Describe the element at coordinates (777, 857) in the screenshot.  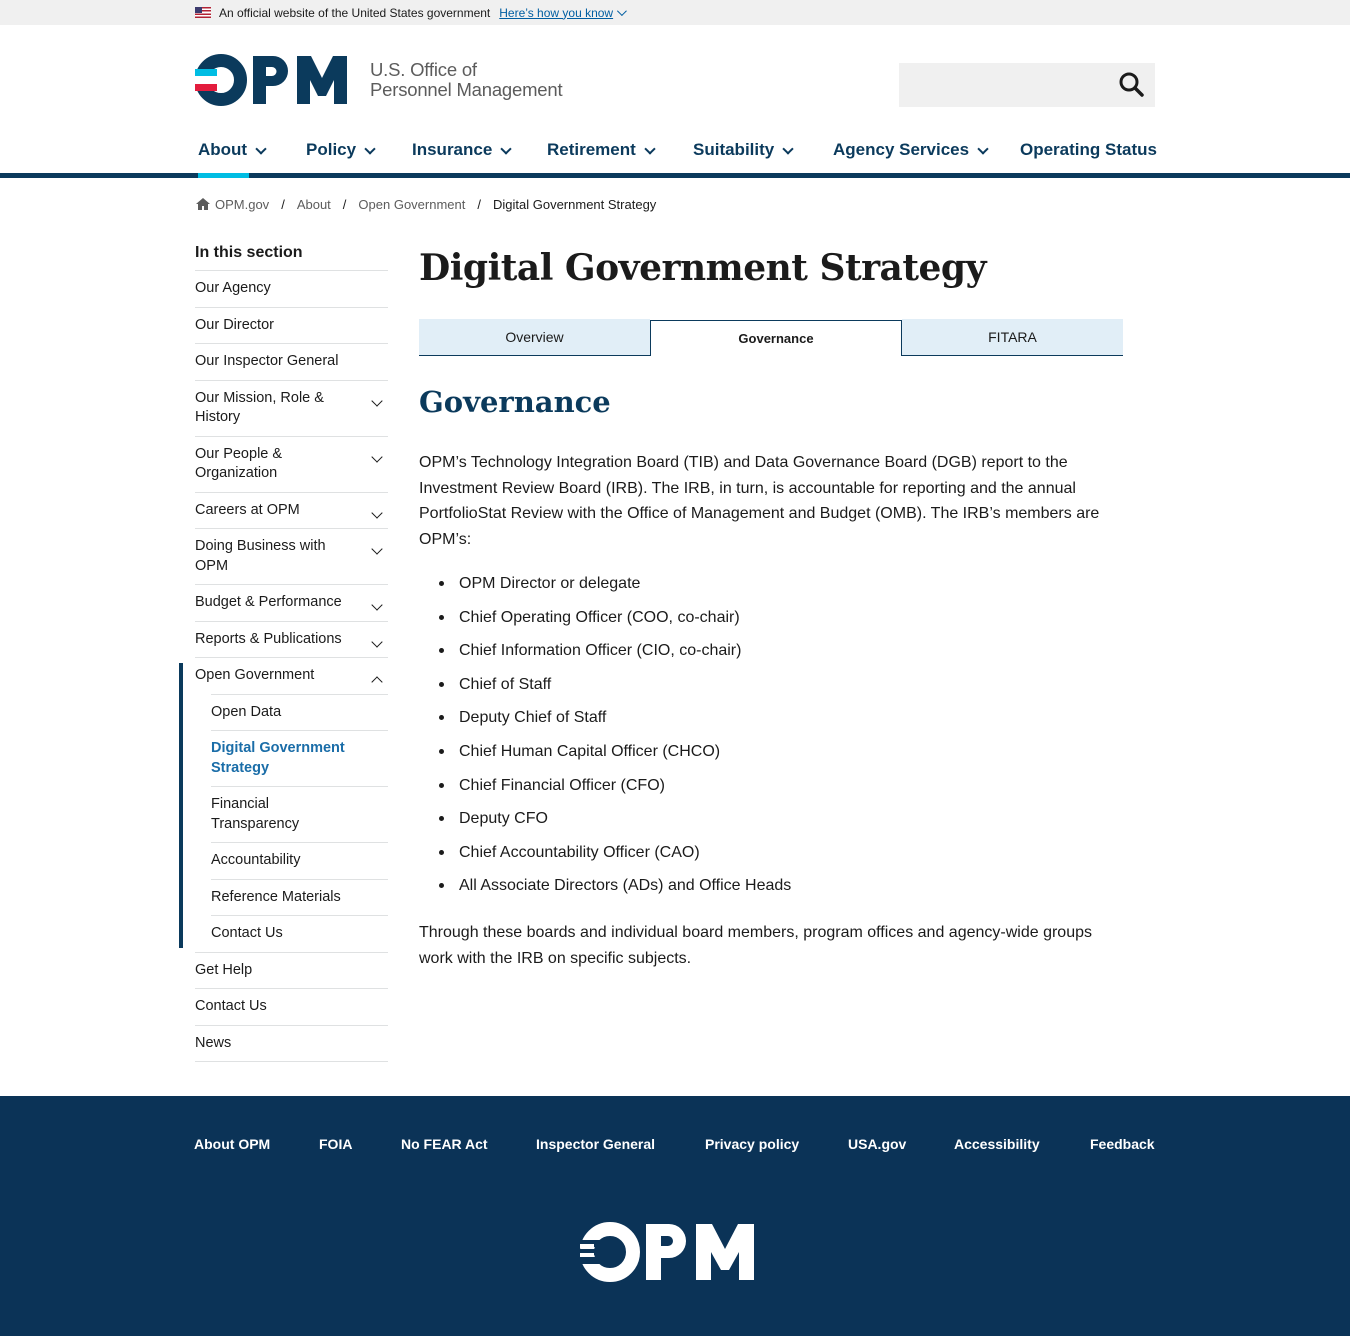
I see `list-item: Chief Accountability Officer (CAO)` at that location.